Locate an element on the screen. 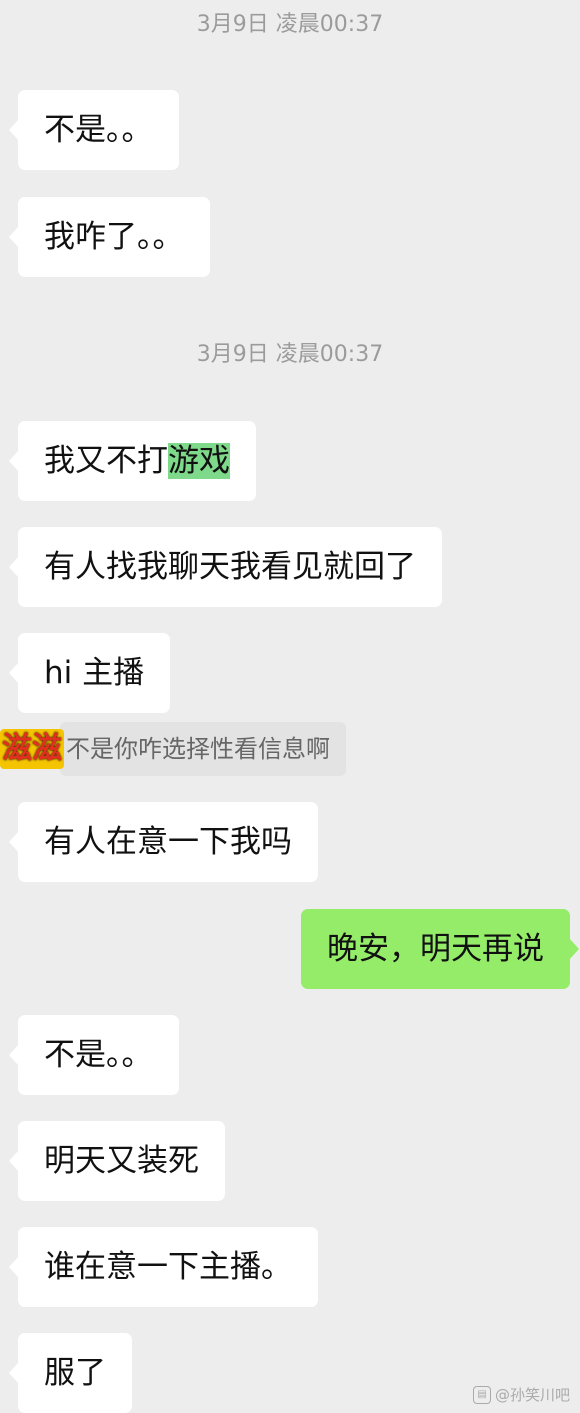 Image resolution: width=580 pixels, height=1413 pixels. message-bubble: hi 主播 is located at coordinates (89, 673).